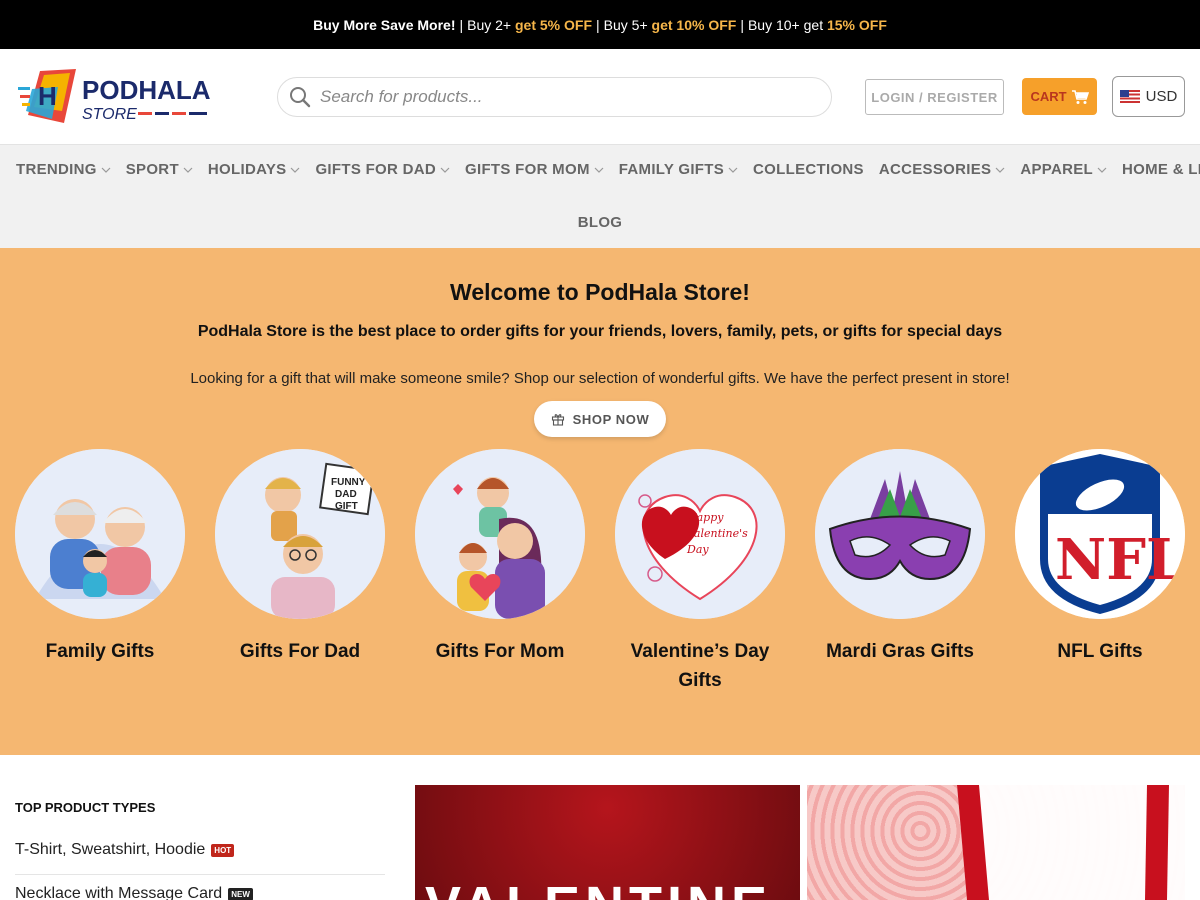 This screenshot has height=900, width=1200. I want to click on gifts-for-dad-image: FUNNY DAD GIFT, so click(300, 534).